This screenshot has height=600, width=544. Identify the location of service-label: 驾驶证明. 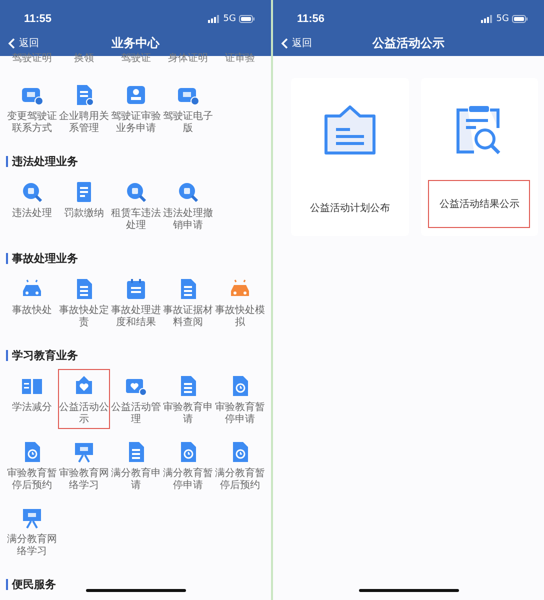
(32, 59).